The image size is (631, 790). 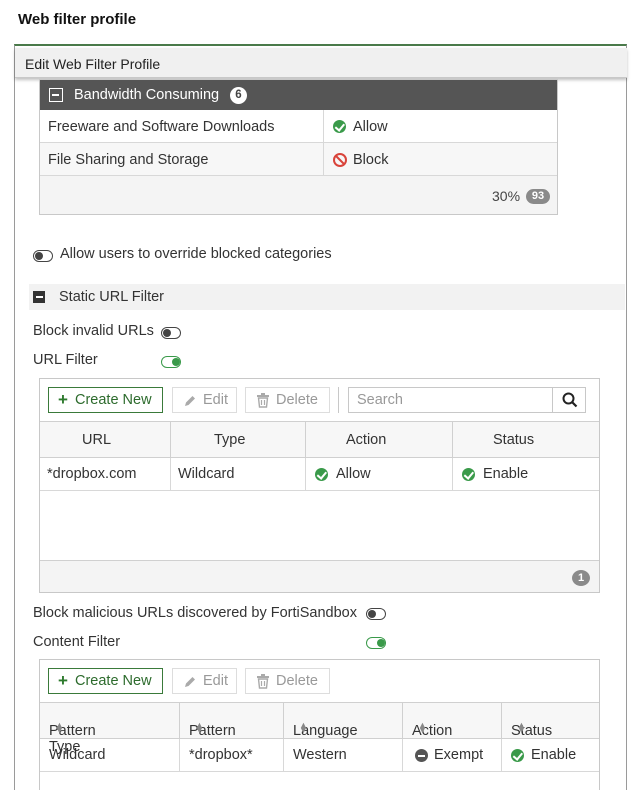 What do you see at coordinates (112, 297) in the screenshot?
I see `section-title: Static URL Filter` at bounding box center [112, 297].